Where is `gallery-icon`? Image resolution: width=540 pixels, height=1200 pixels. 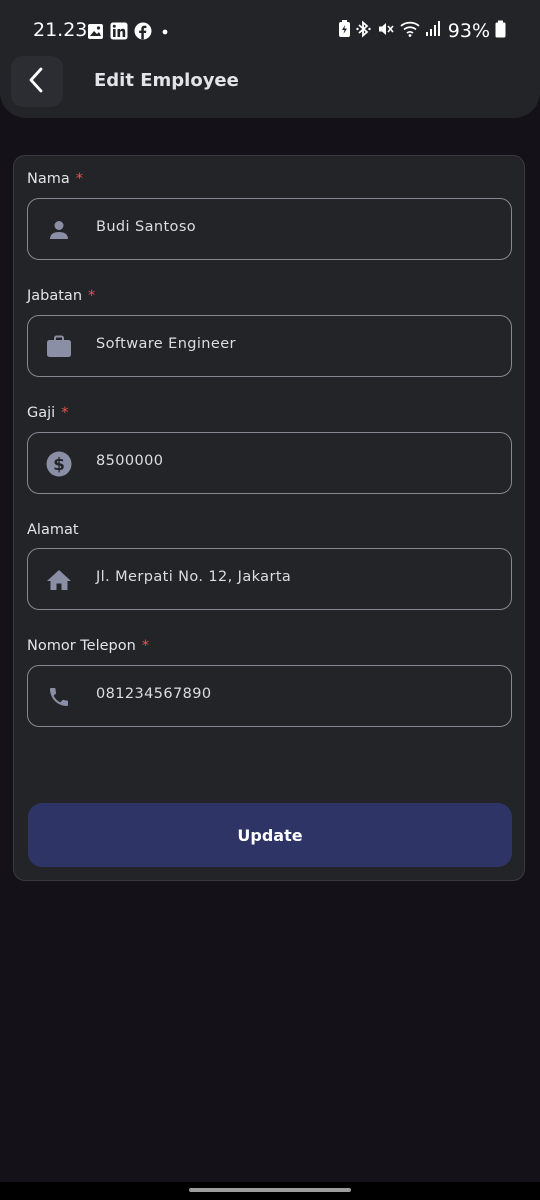
gallery-icon is located at coordinates (95, 31).